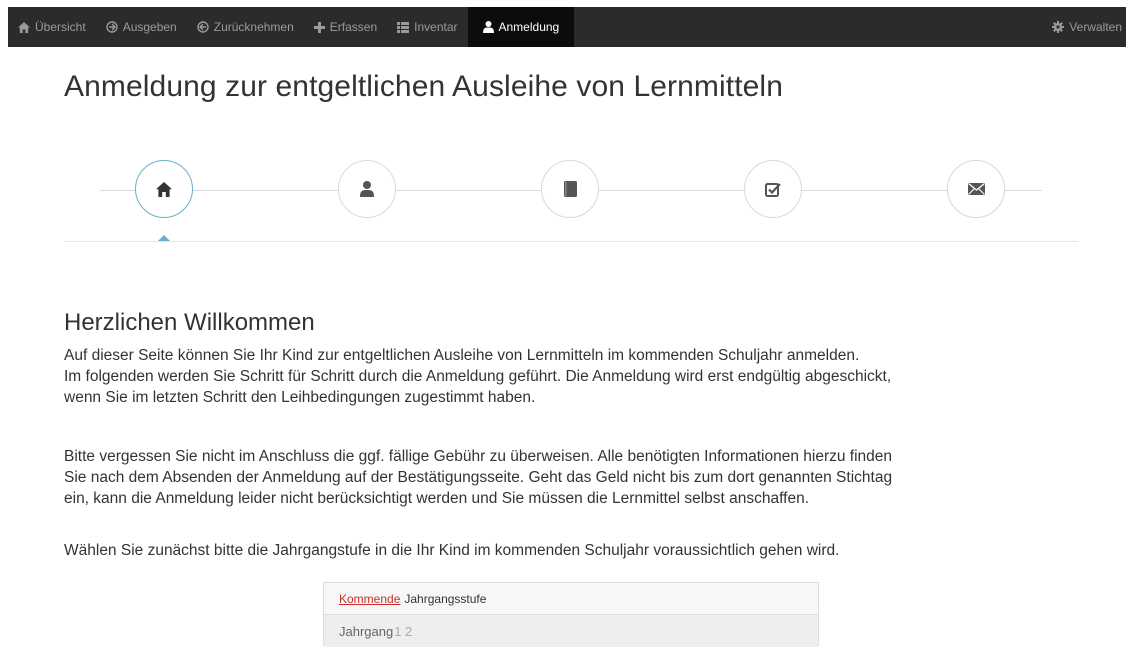  Describe the element at coordinates (353, 27) in the screenshot. I see `nav-item-label: Erfassen` at that location.